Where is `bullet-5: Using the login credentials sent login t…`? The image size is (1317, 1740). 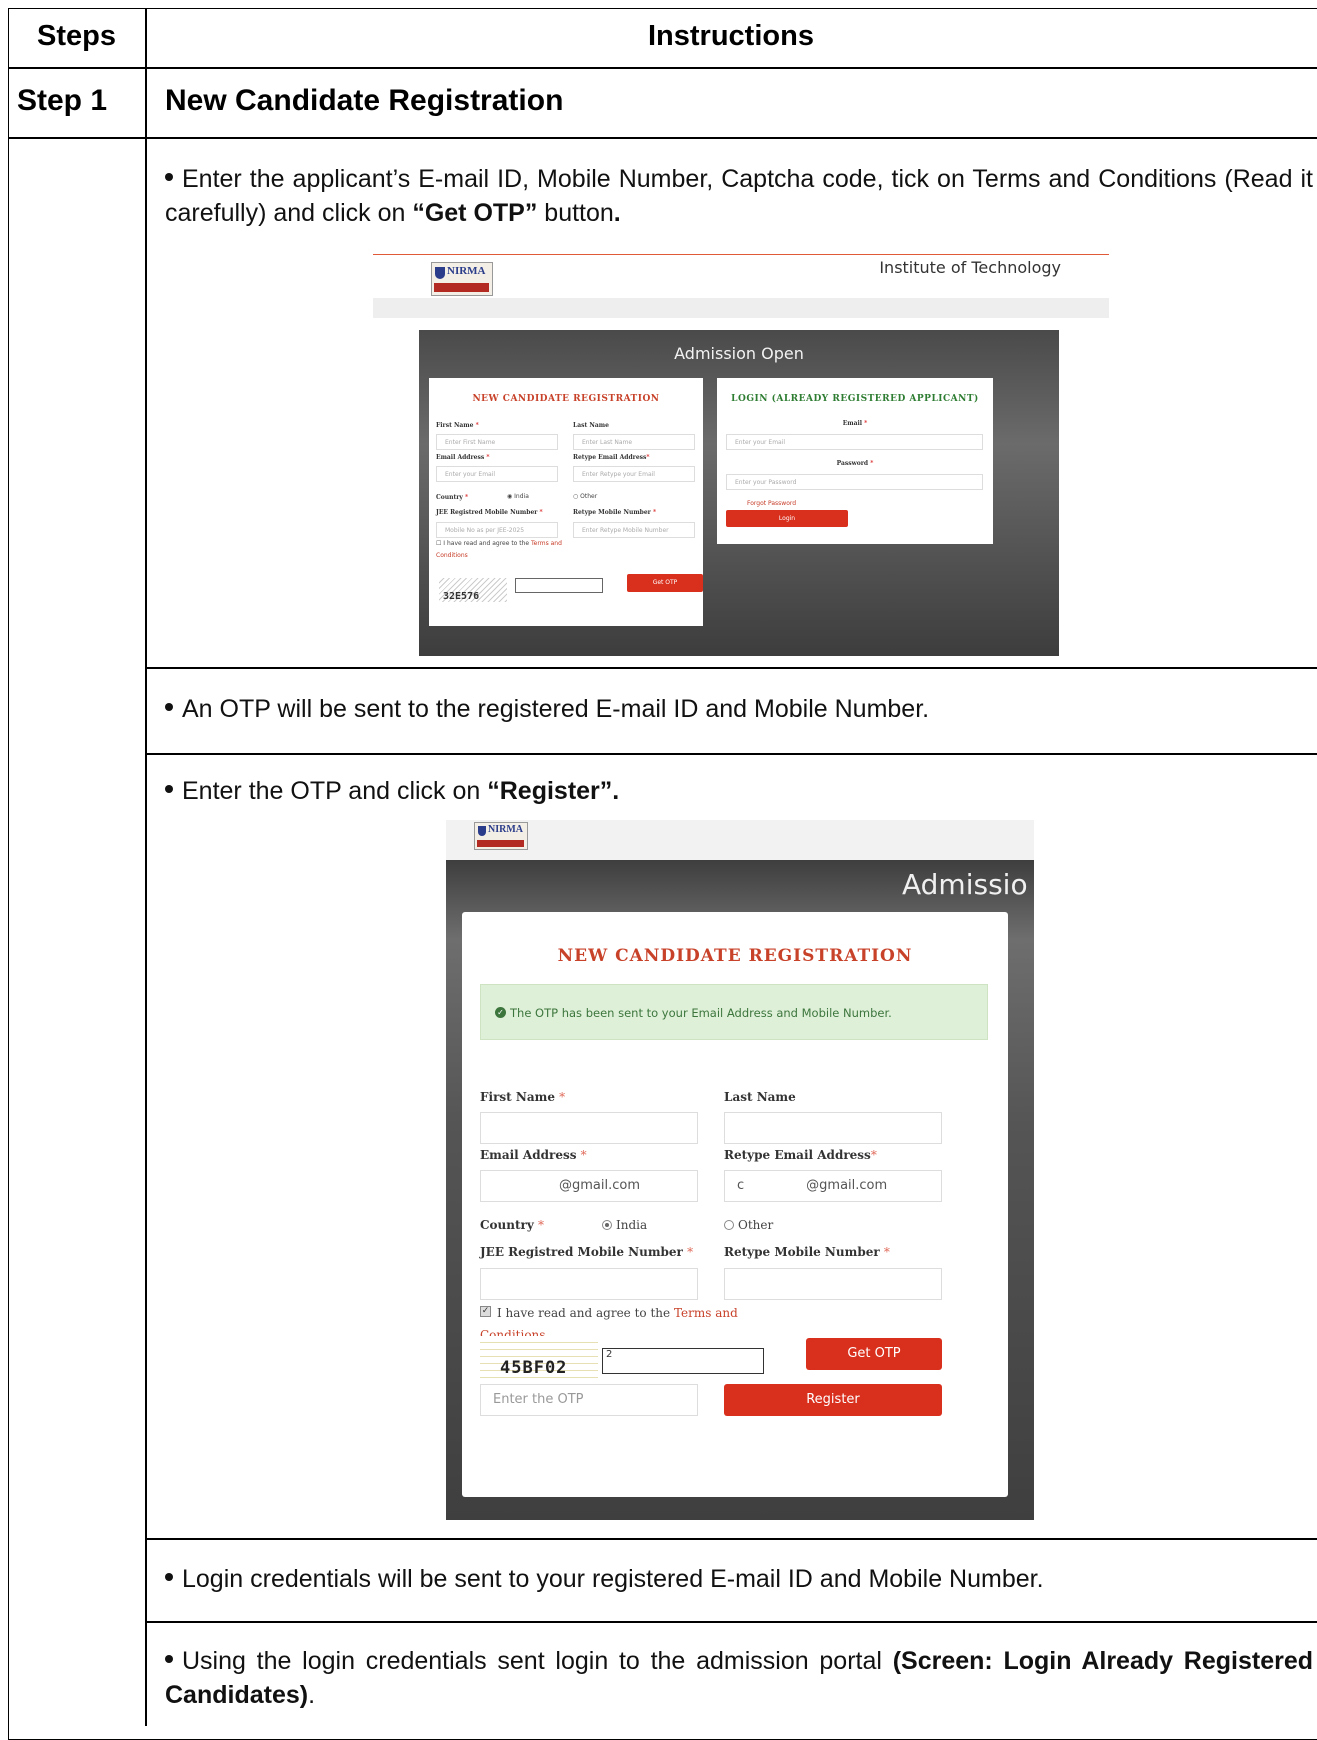
bullet-5: Using the login credentials sent login t… is located at coordinates (739, 1678).